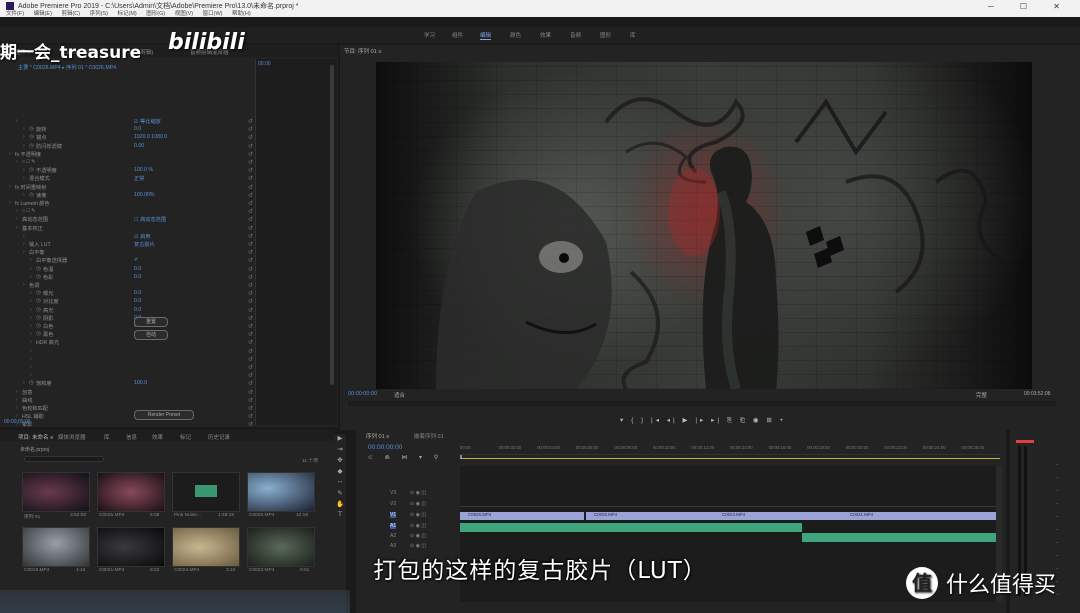 This screenshot has width=1080, height=613. I want to click on tab-project: 项目: 未命名 ≡, so click(35, 437).